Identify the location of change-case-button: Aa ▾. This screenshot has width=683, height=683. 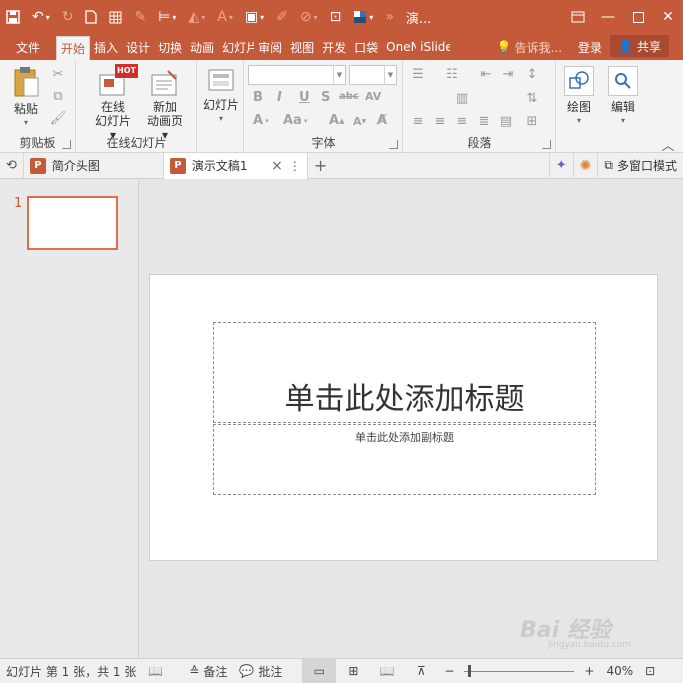
(295, 120).